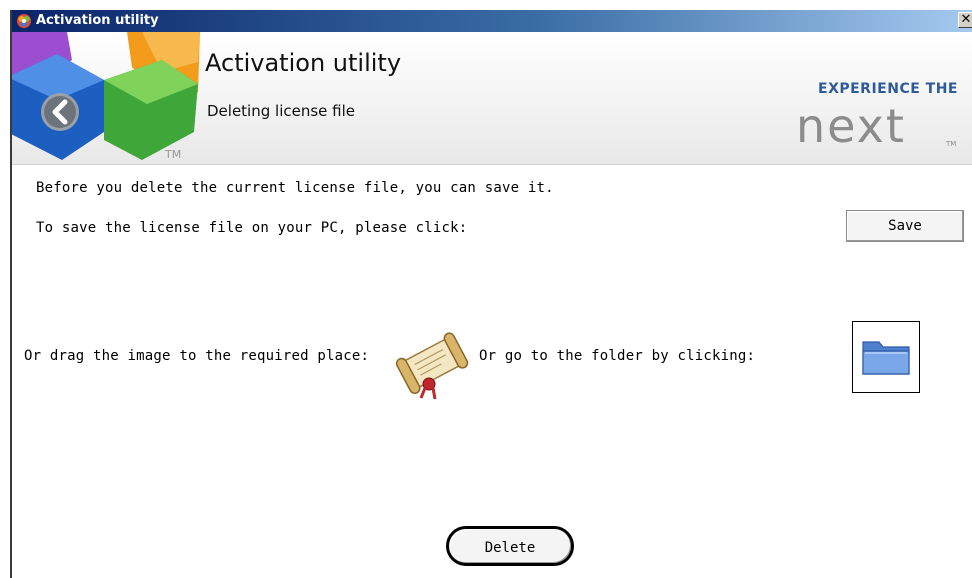 The width and height of the screenshot is (972, 578). I want to click on back-arrow-icon, so click(60, 112).